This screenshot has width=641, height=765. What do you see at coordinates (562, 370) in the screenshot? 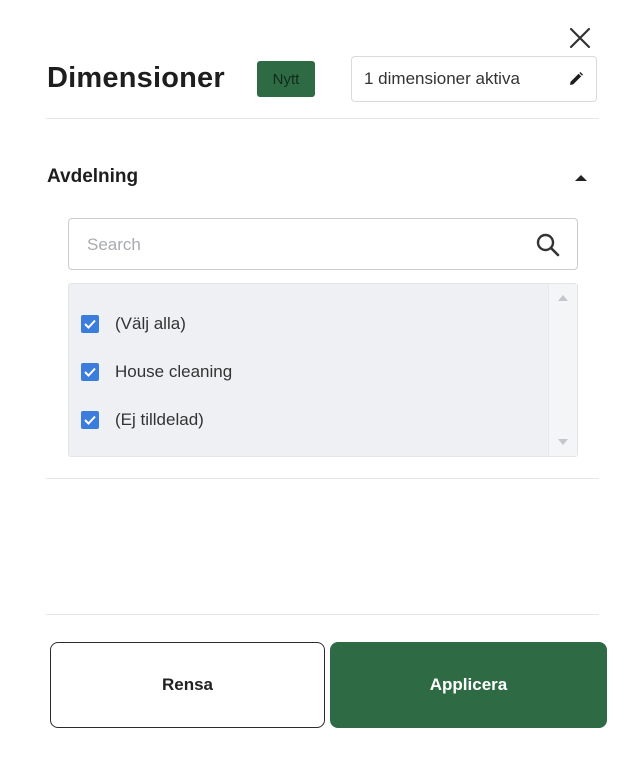
I see `list-scrollbar` at bounding box center [562, 370].